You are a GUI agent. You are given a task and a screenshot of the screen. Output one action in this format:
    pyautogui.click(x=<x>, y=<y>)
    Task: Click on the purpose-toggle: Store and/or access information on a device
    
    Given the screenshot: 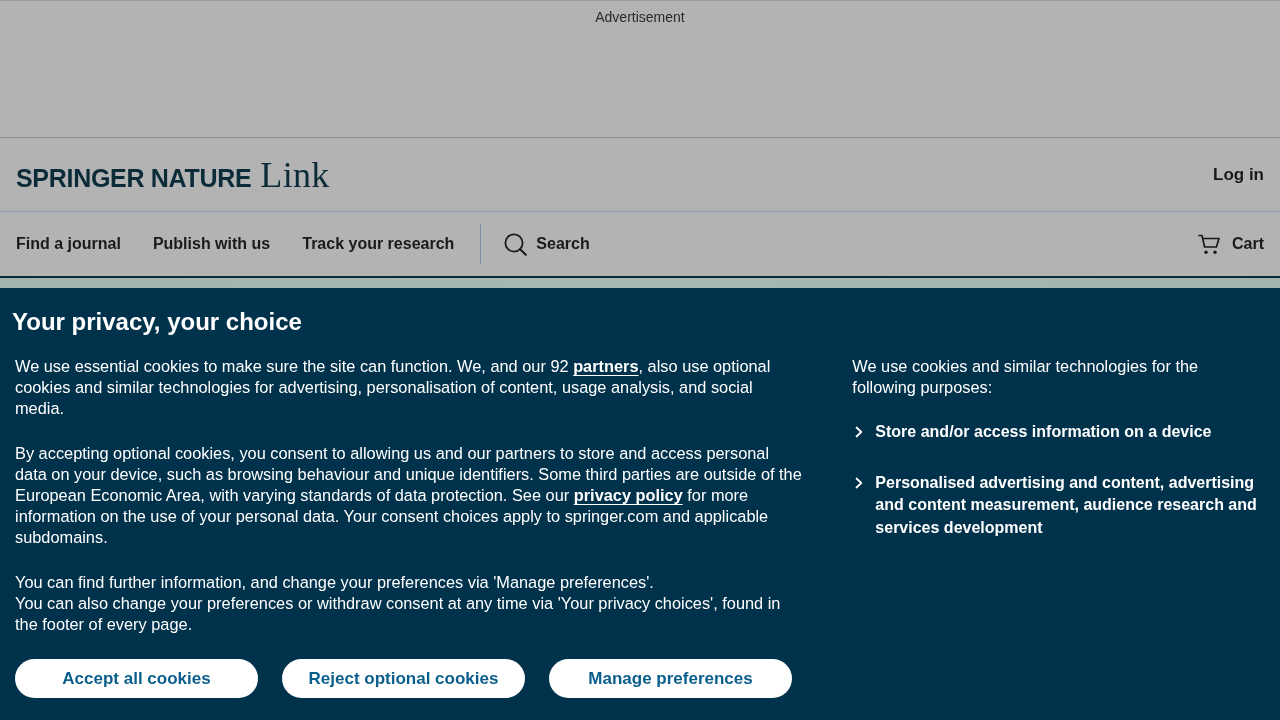 What is the action you would take?
    pyautogui.click(x=1060, y=432)
    